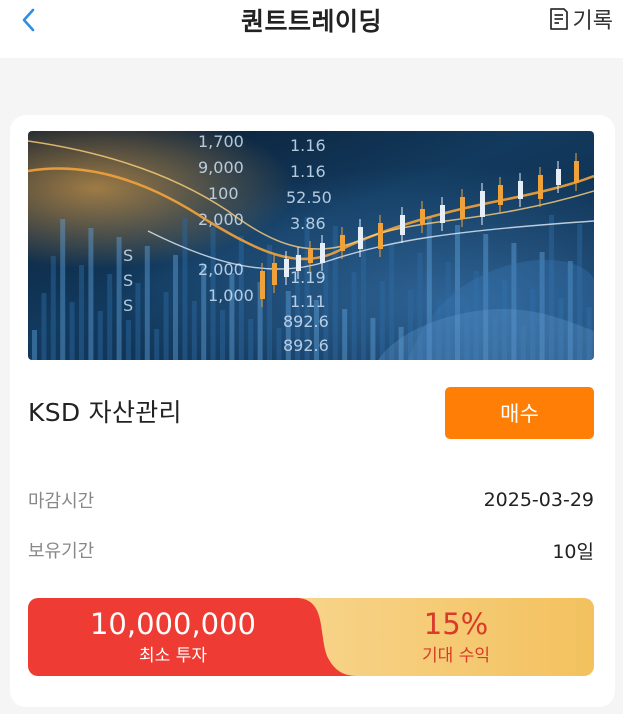 This screenshot has width=623, height=714. What do you see at coordinates (308, 301) in the screenshot?
I see `svg-text: 1.11` at bounding box center [308, 301].